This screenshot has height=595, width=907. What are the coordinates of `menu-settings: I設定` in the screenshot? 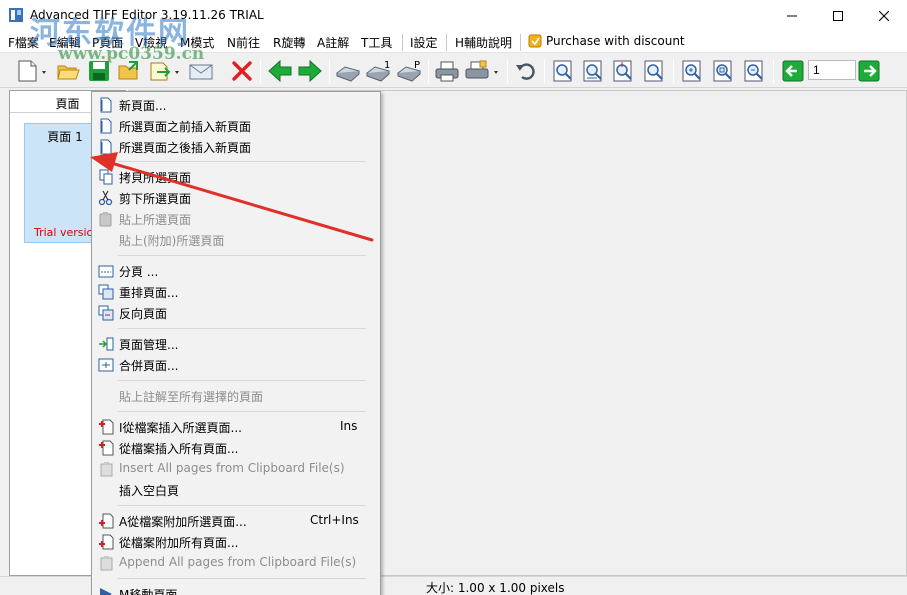 It's located at (424, 42).